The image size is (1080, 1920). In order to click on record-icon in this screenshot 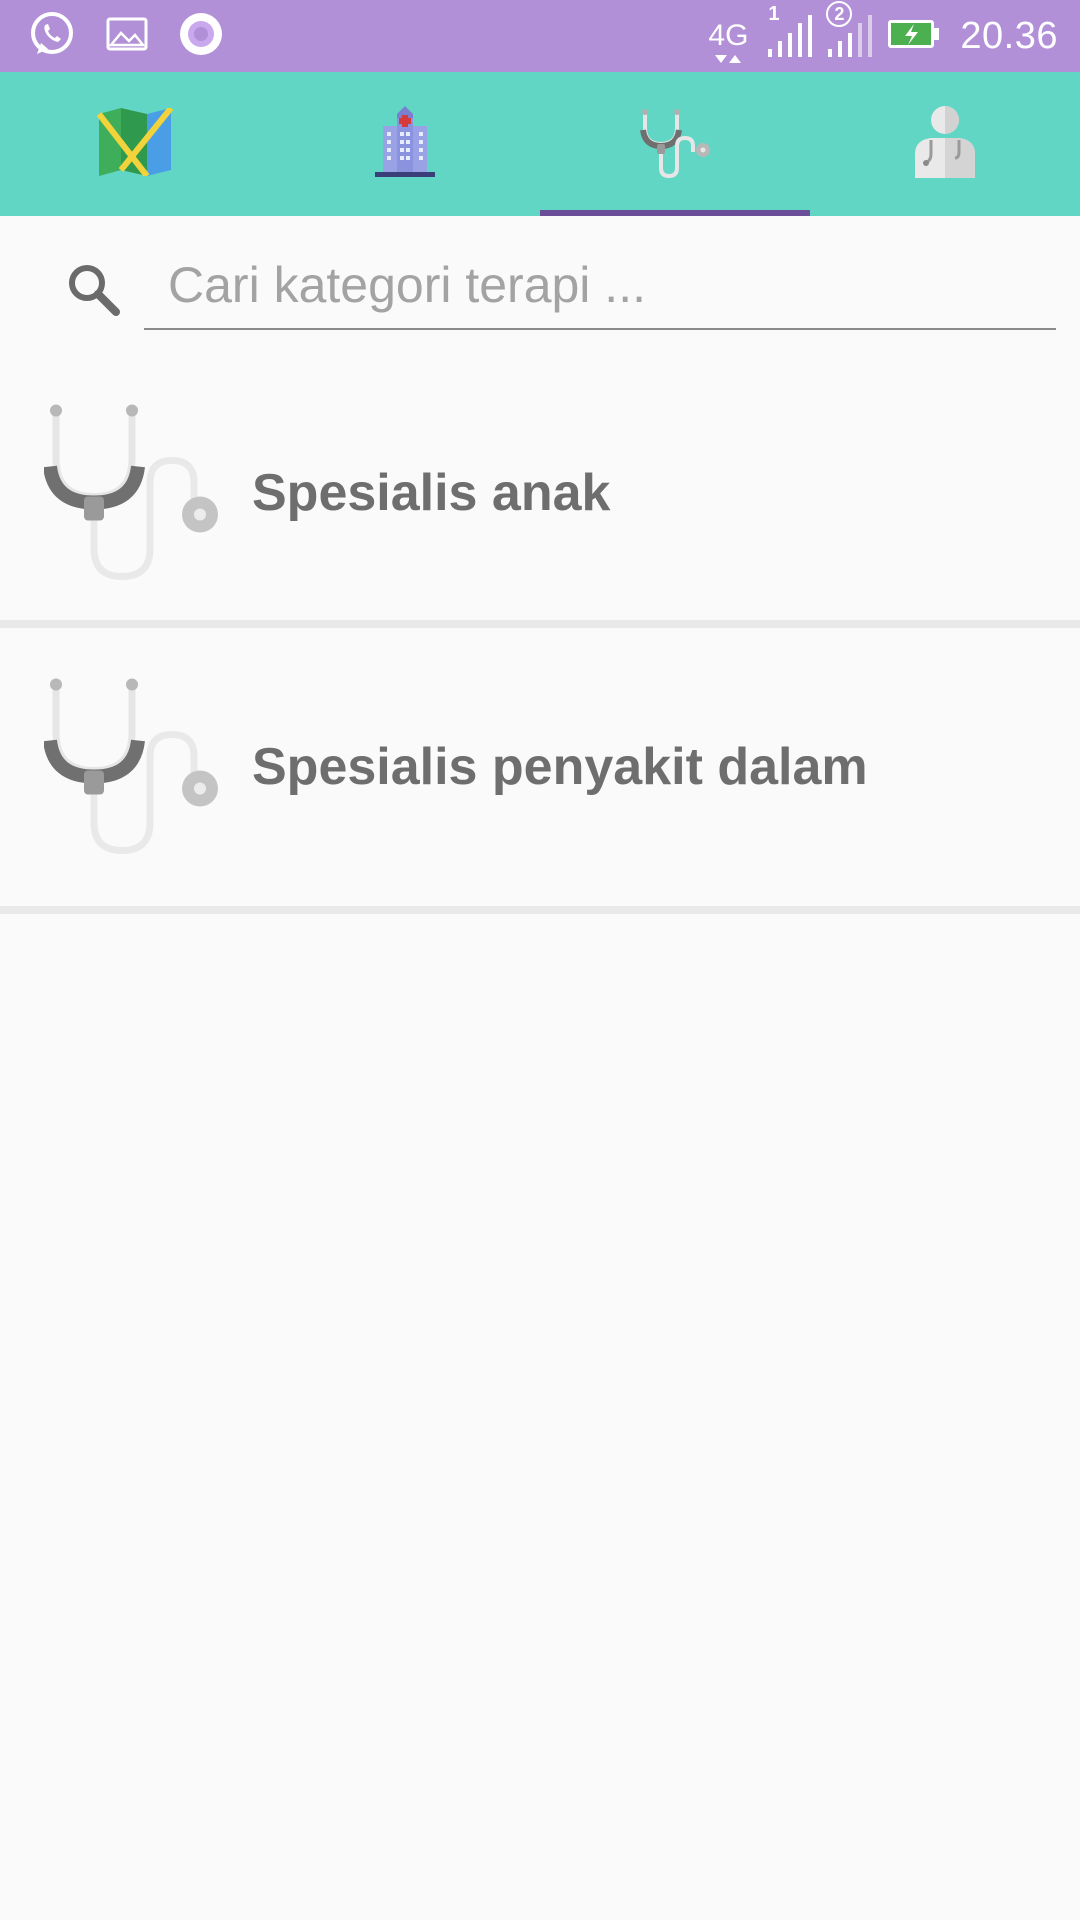, I will do `click(201, 36)`.